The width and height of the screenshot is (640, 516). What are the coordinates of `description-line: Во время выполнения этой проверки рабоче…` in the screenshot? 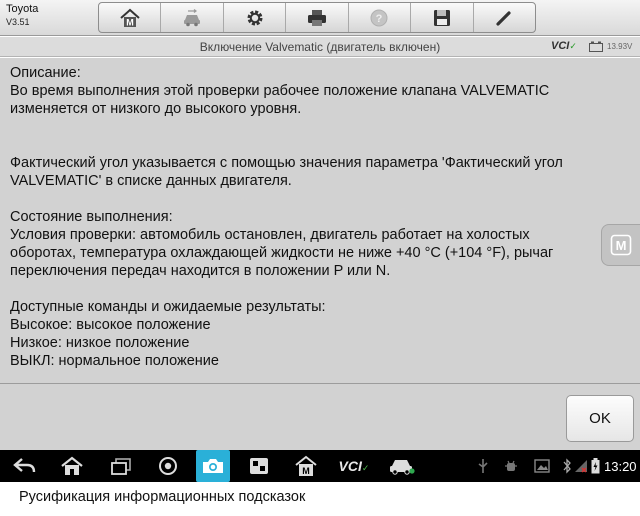 It's located at (280, 91).